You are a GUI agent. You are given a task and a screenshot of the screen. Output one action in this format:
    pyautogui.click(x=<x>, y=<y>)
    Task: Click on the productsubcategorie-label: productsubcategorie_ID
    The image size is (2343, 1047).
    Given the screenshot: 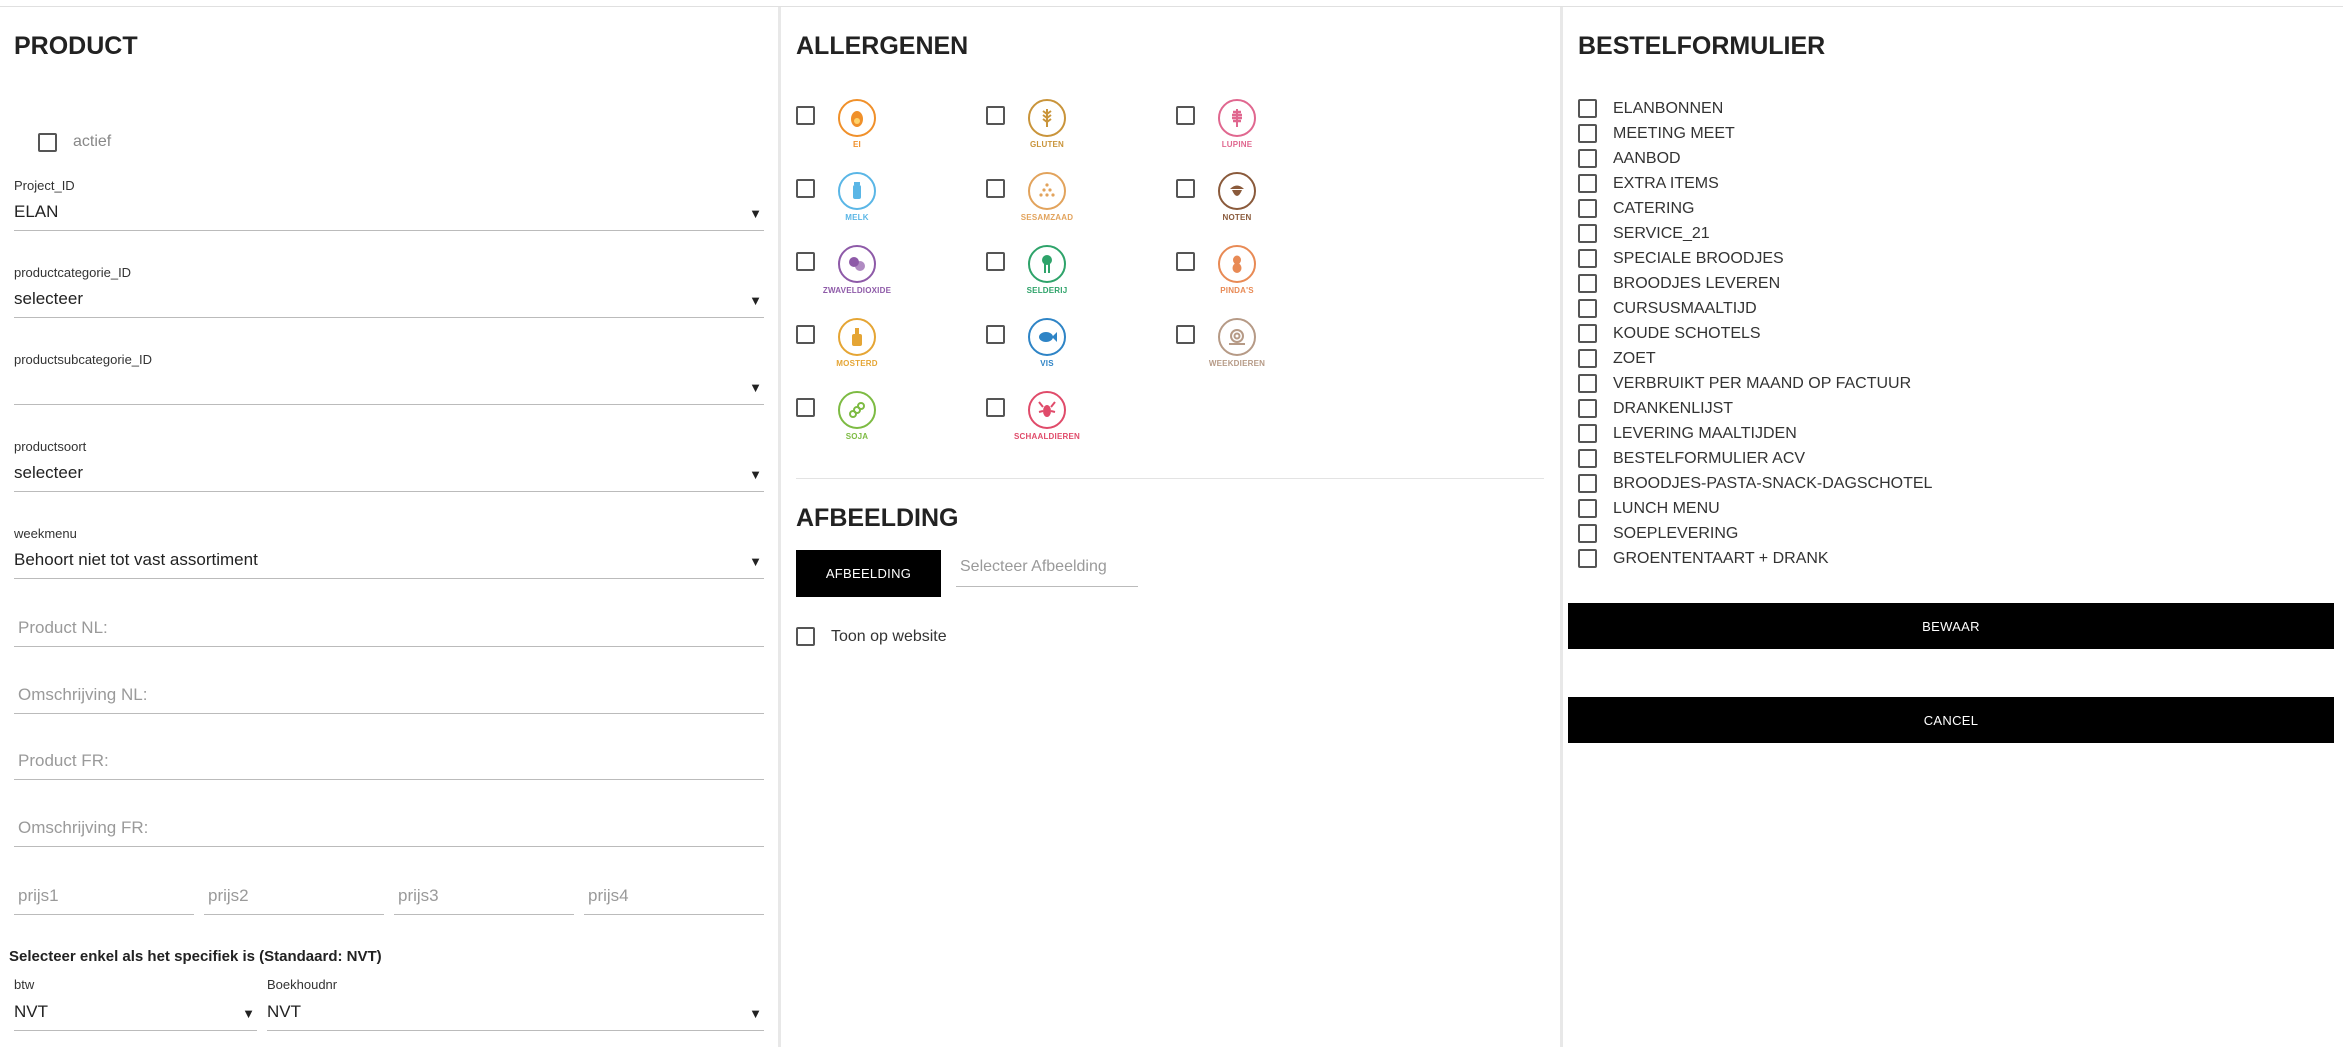 What is the action you would take?
    pyautogui.click(x=83, y=359)
    